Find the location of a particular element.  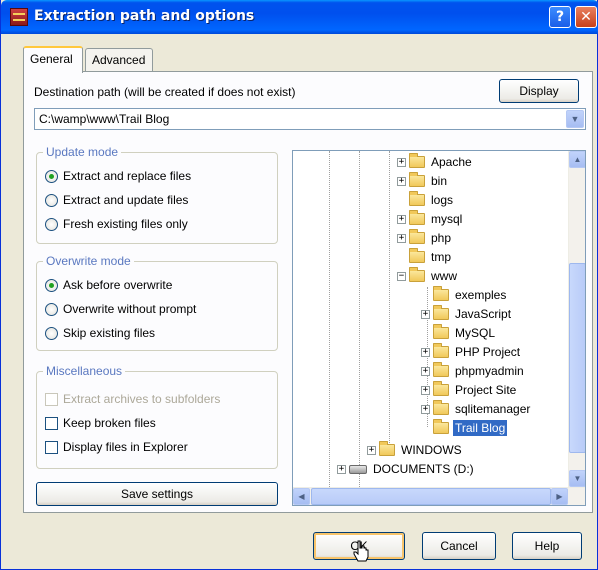

radio-fresh-existing: Fresh existing files only is located at coordinates (116, 224).